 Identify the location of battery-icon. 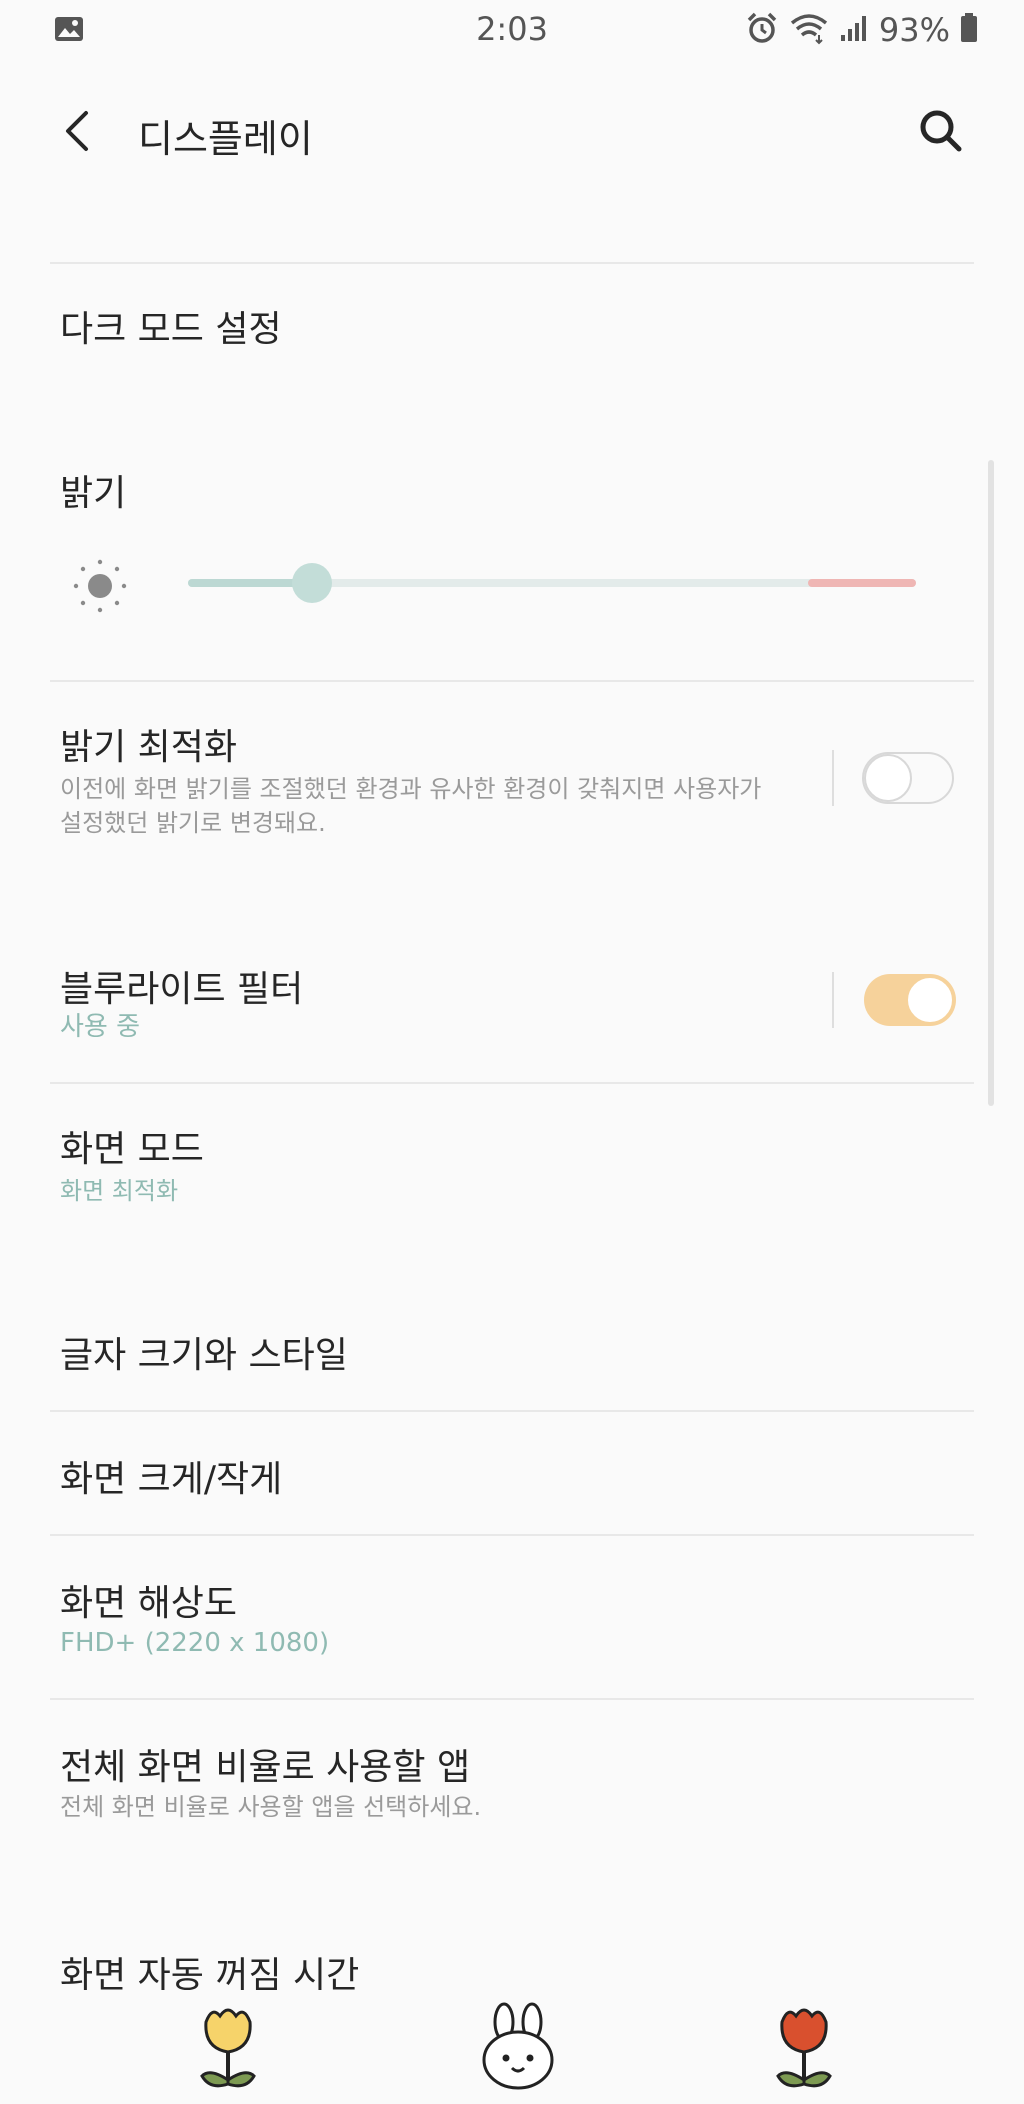
(969, 30).